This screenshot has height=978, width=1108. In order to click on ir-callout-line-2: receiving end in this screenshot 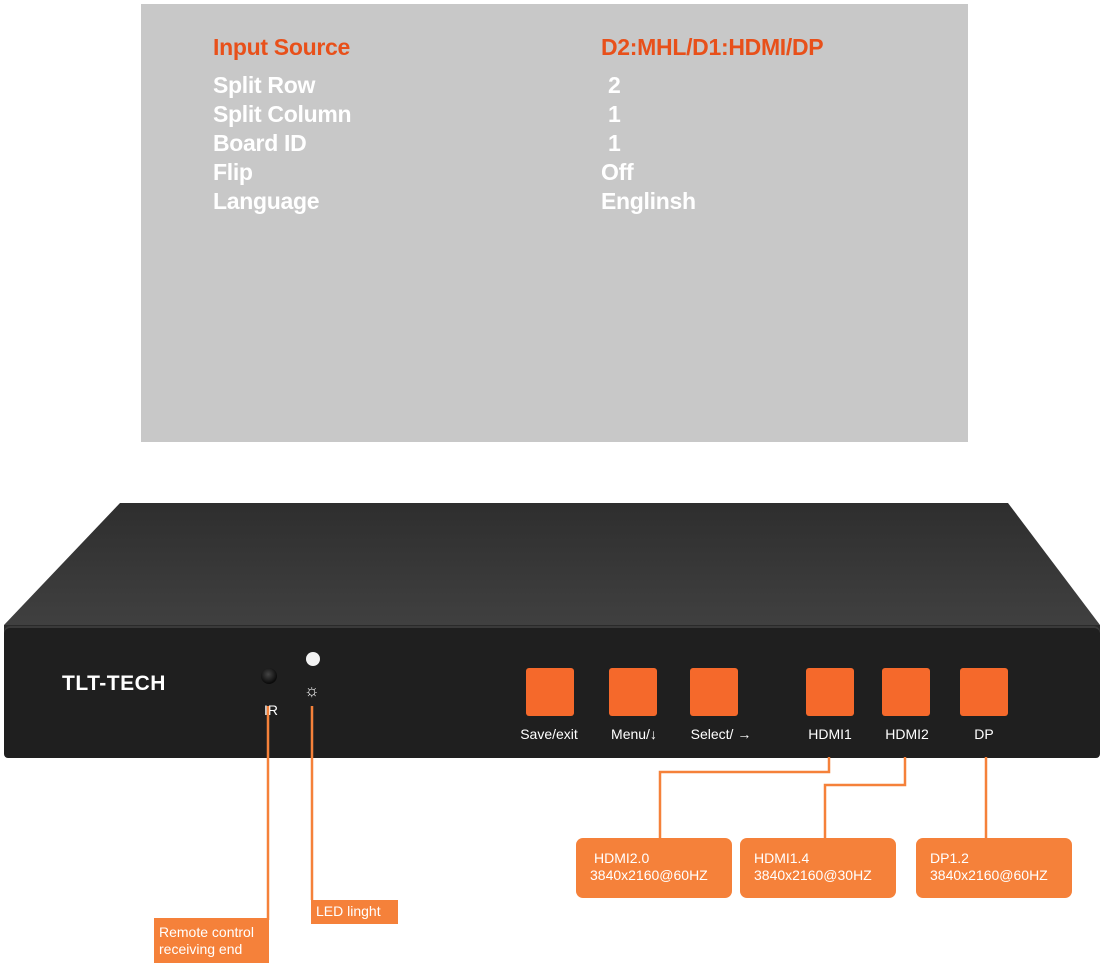, I will do `click(201, 949)`.